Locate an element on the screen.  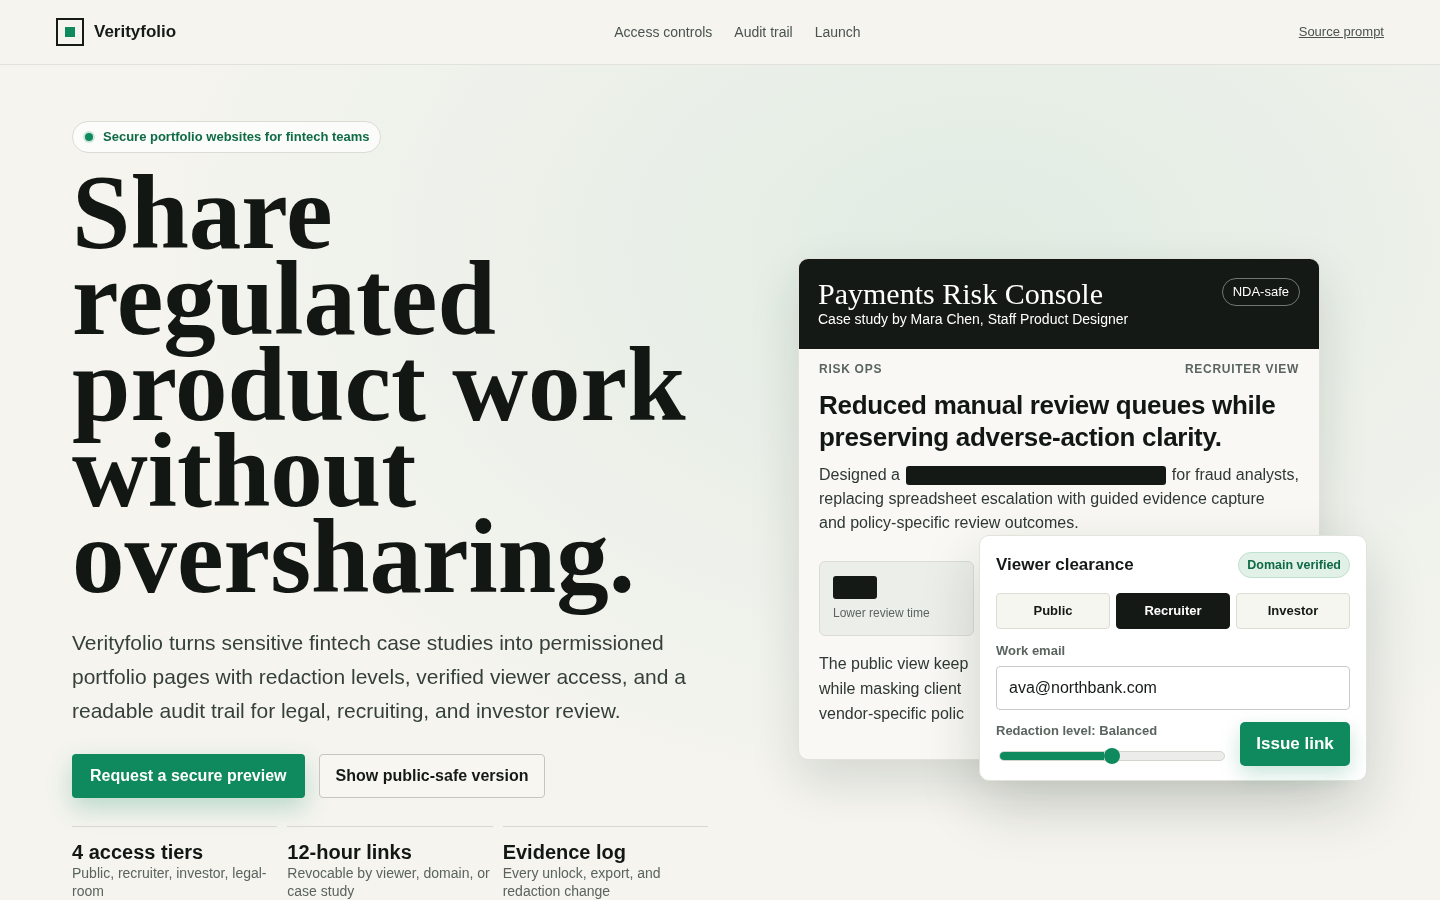
slider-track is located at coordinates (1112, 756).